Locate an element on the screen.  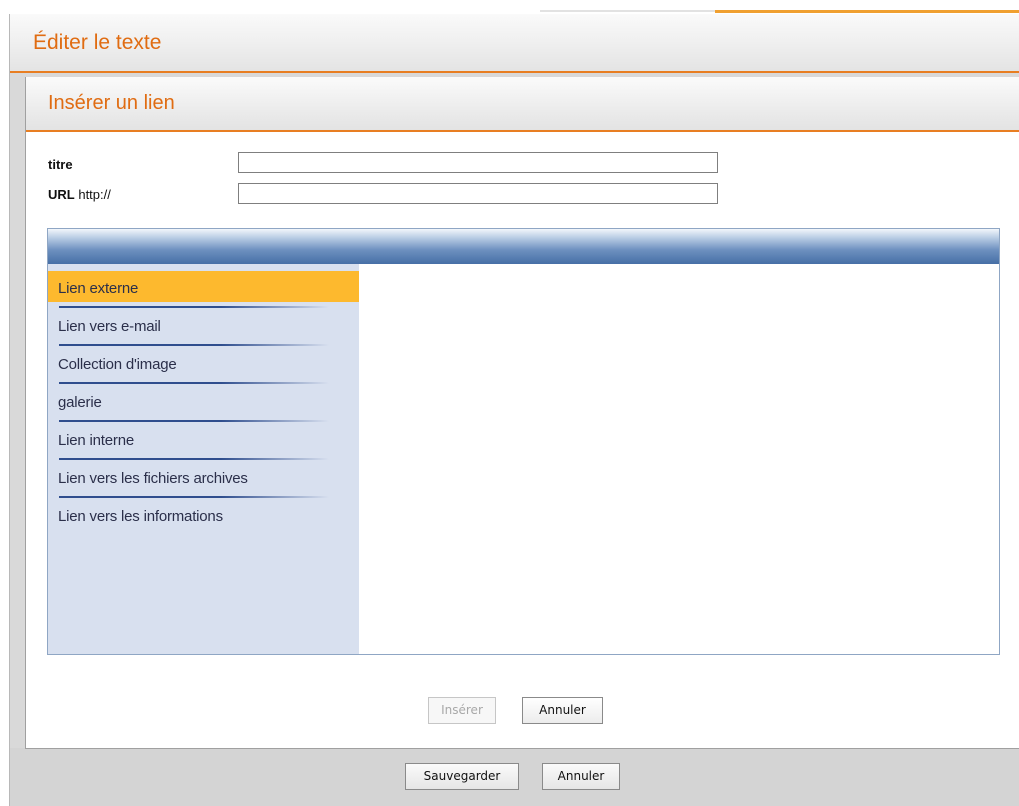
title-input is located at coordinates (478, 162).